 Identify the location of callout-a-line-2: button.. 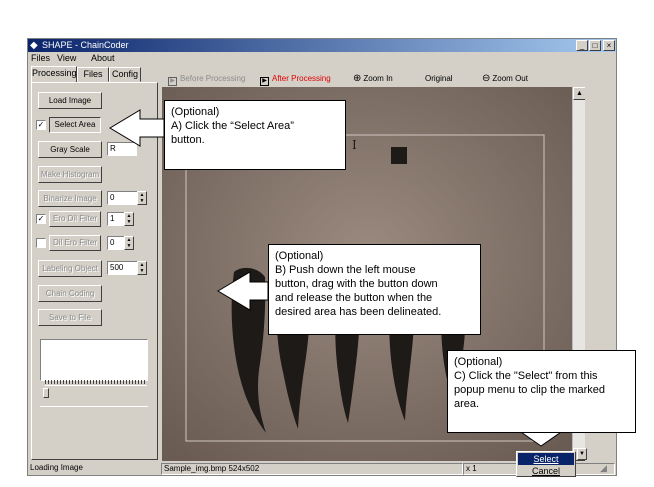
(188, 140).